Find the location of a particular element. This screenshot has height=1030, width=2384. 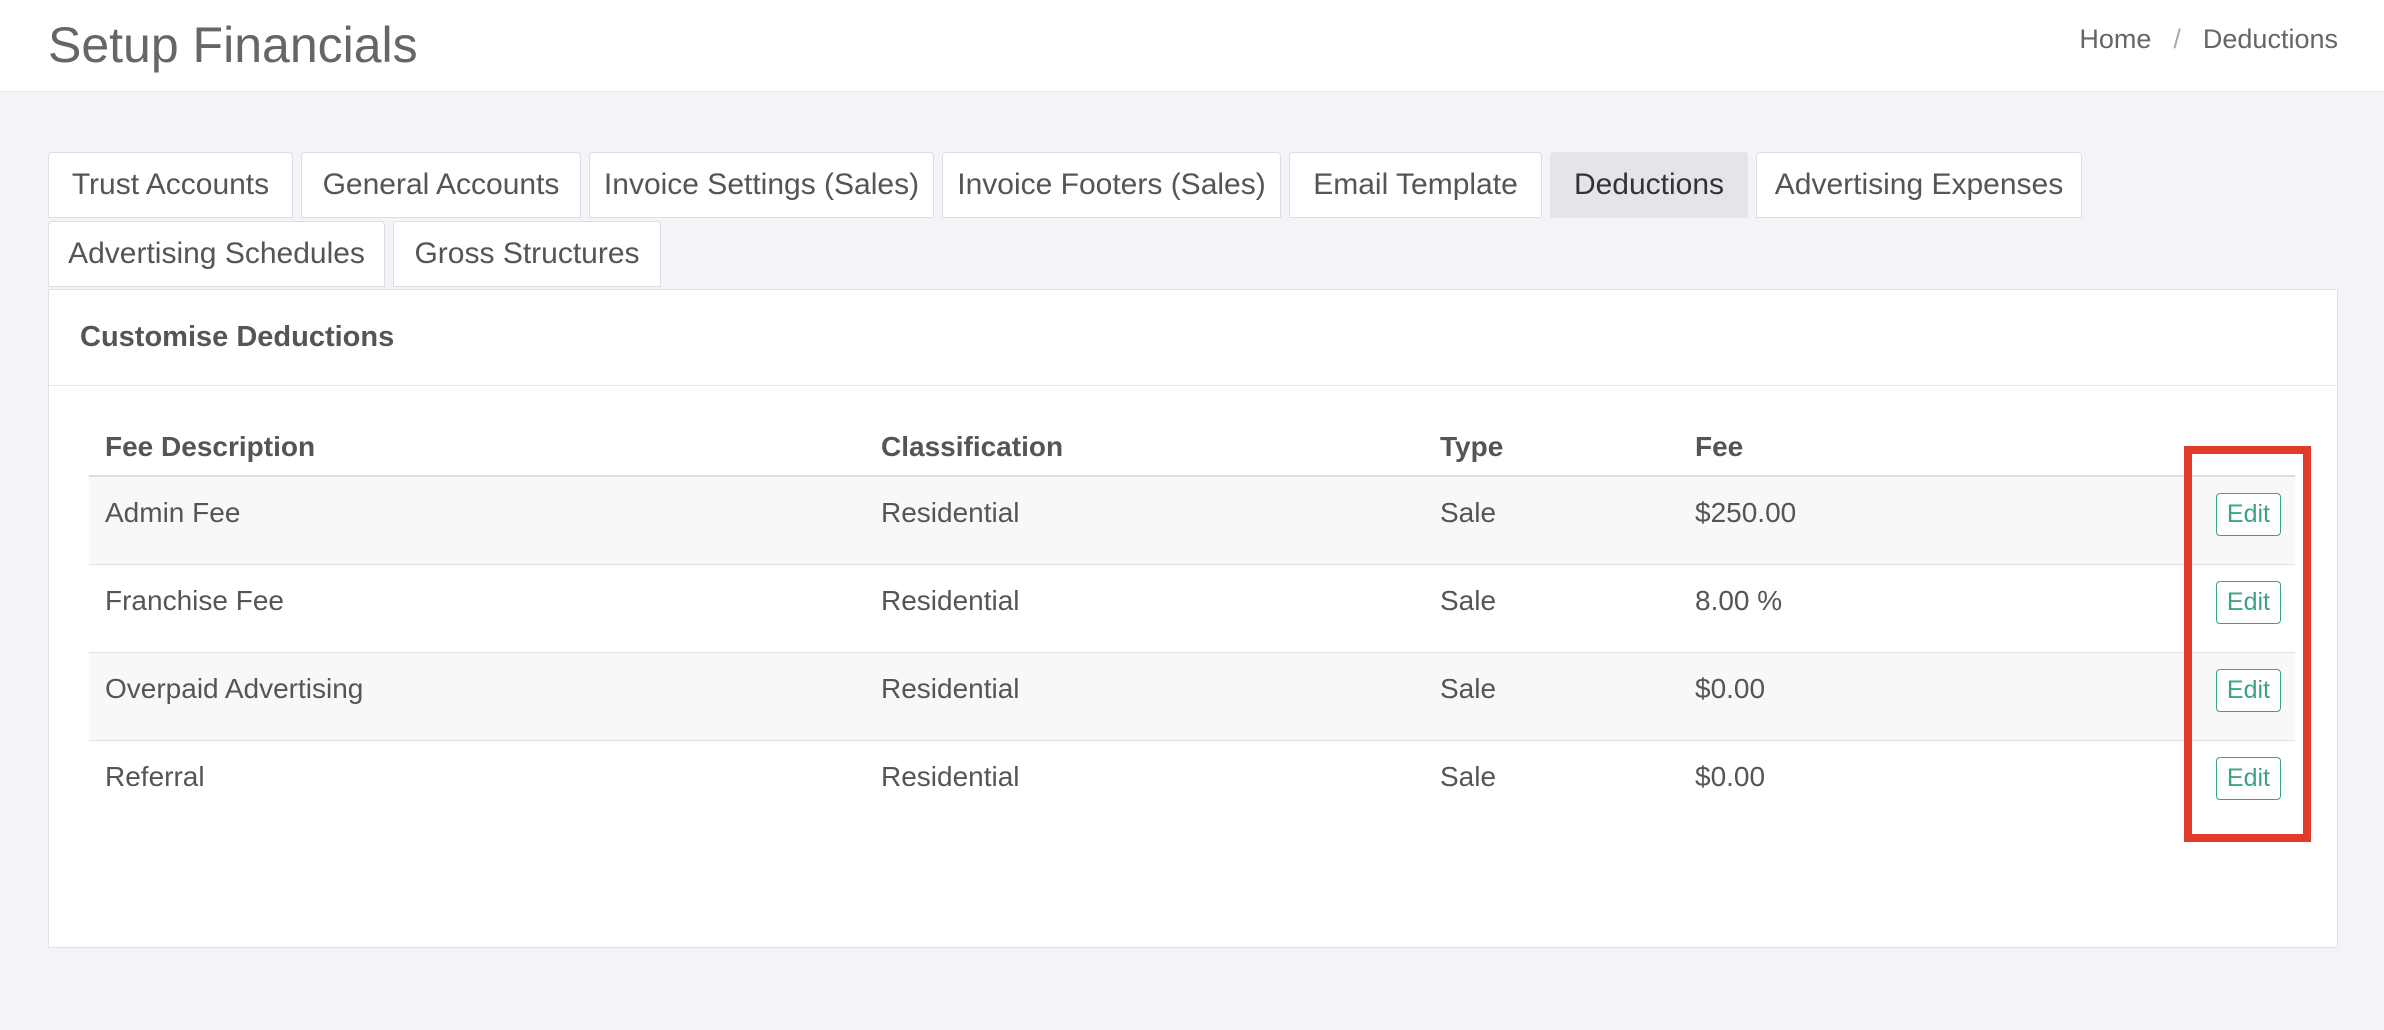

tab-invoice-footers-sales: Invoice Footers (Sales) is located at coordinates (1111, 185).